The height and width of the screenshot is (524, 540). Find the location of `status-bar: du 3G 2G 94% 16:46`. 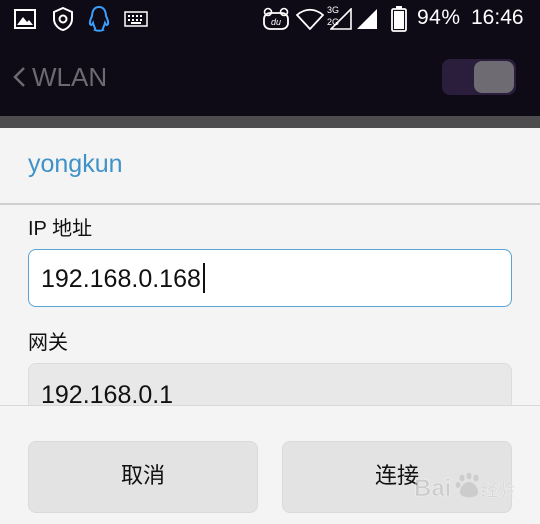

status-bar: du 3G 2G 94% 16:46 is located at coordinates (270, 19).